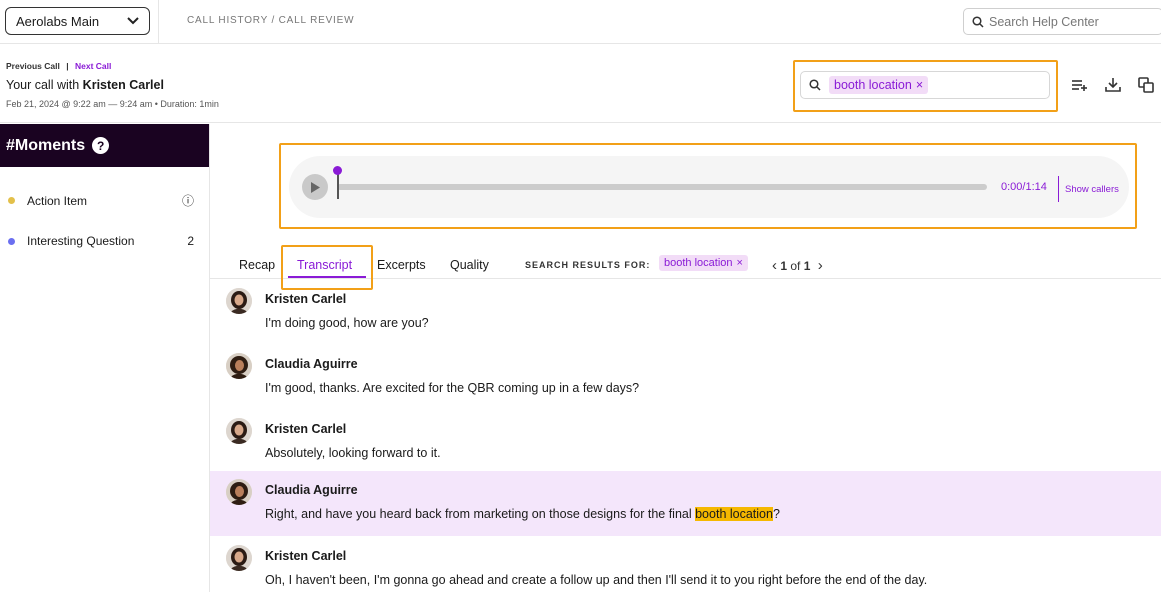  Describe the element at coordinates (698, 263) in the screenshot. I see `search-results-term: booth location` at that location.